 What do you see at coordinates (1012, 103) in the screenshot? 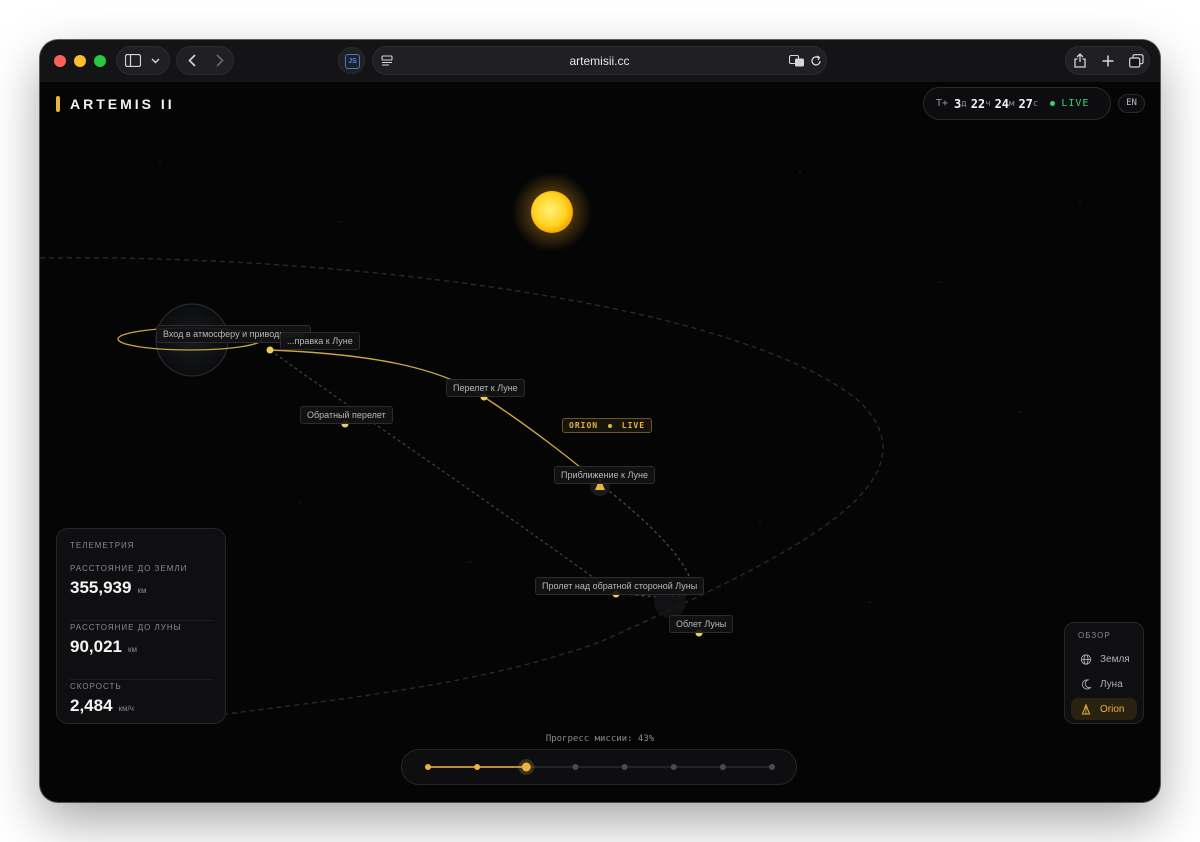
I see `timer-minutes-unit: м` at bounding box center [1012, 103].